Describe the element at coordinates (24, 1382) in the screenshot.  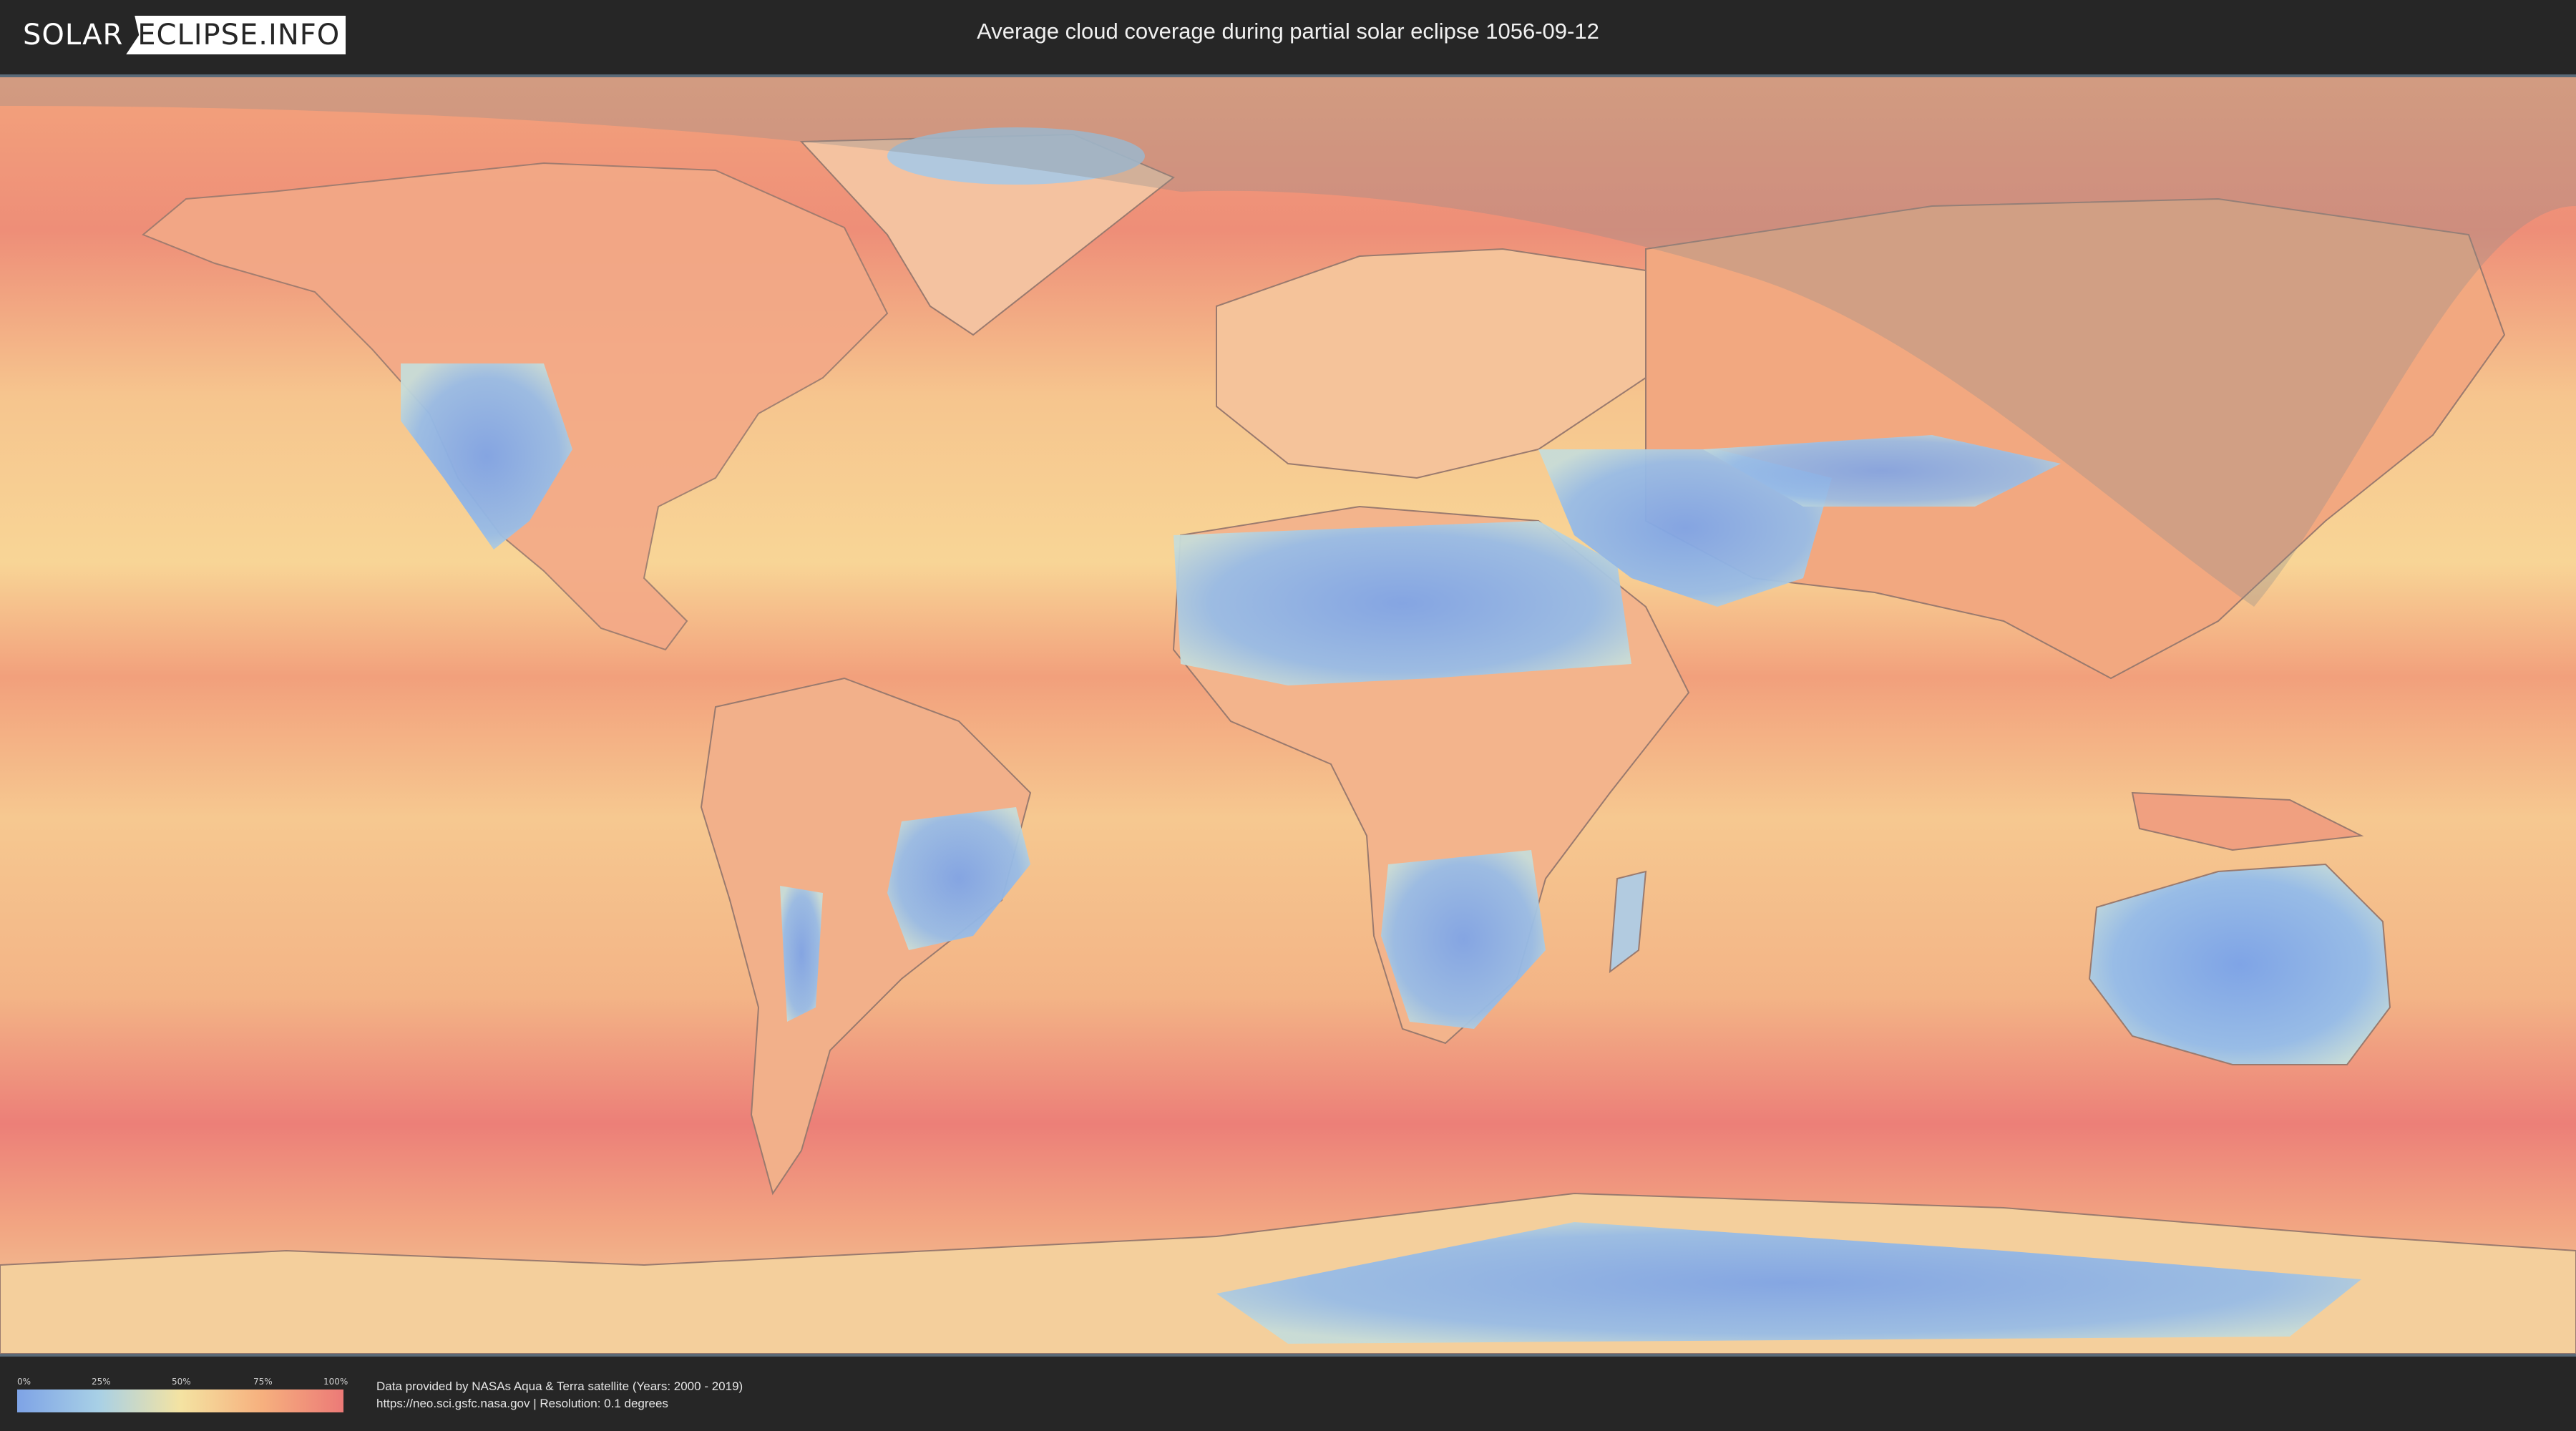
I see `legend-tick-0: 0%` at that location.